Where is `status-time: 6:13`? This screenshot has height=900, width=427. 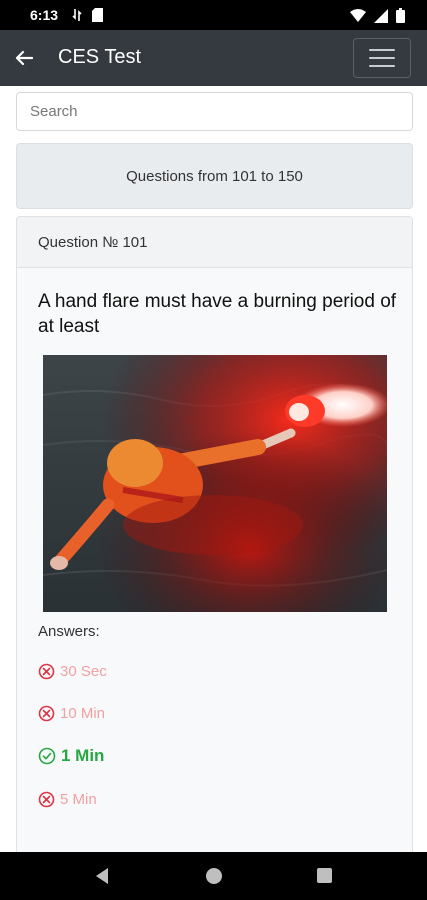 status-time: 6:13 is located at coordinates (44, 15).